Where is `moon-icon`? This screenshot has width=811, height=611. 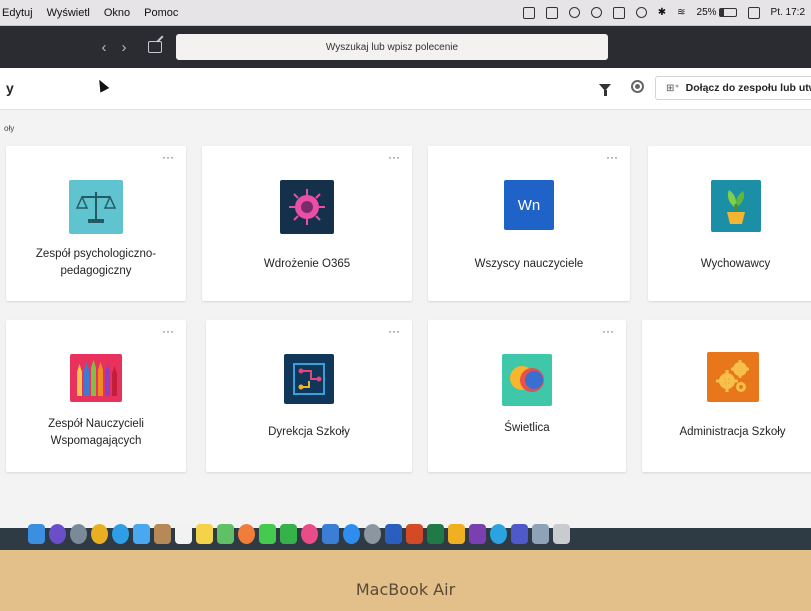
moon-icon is located at coordinates (574, 12).